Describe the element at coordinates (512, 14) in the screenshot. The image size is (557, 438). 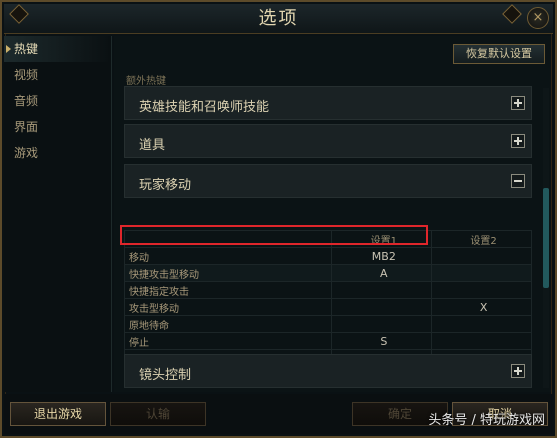
I see `ornament-right-icon` at that location.